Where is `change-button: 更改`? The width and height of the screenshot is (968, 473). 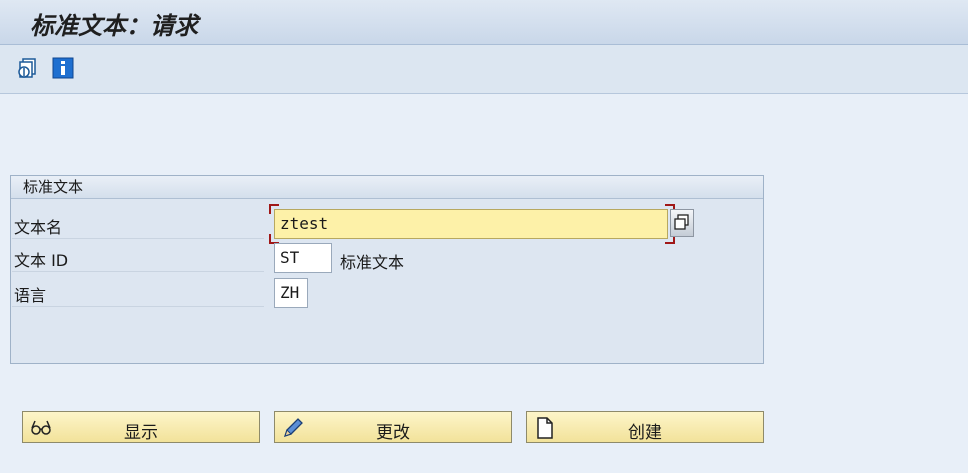
change-button: 更改 is located at coordinates (393, 427).